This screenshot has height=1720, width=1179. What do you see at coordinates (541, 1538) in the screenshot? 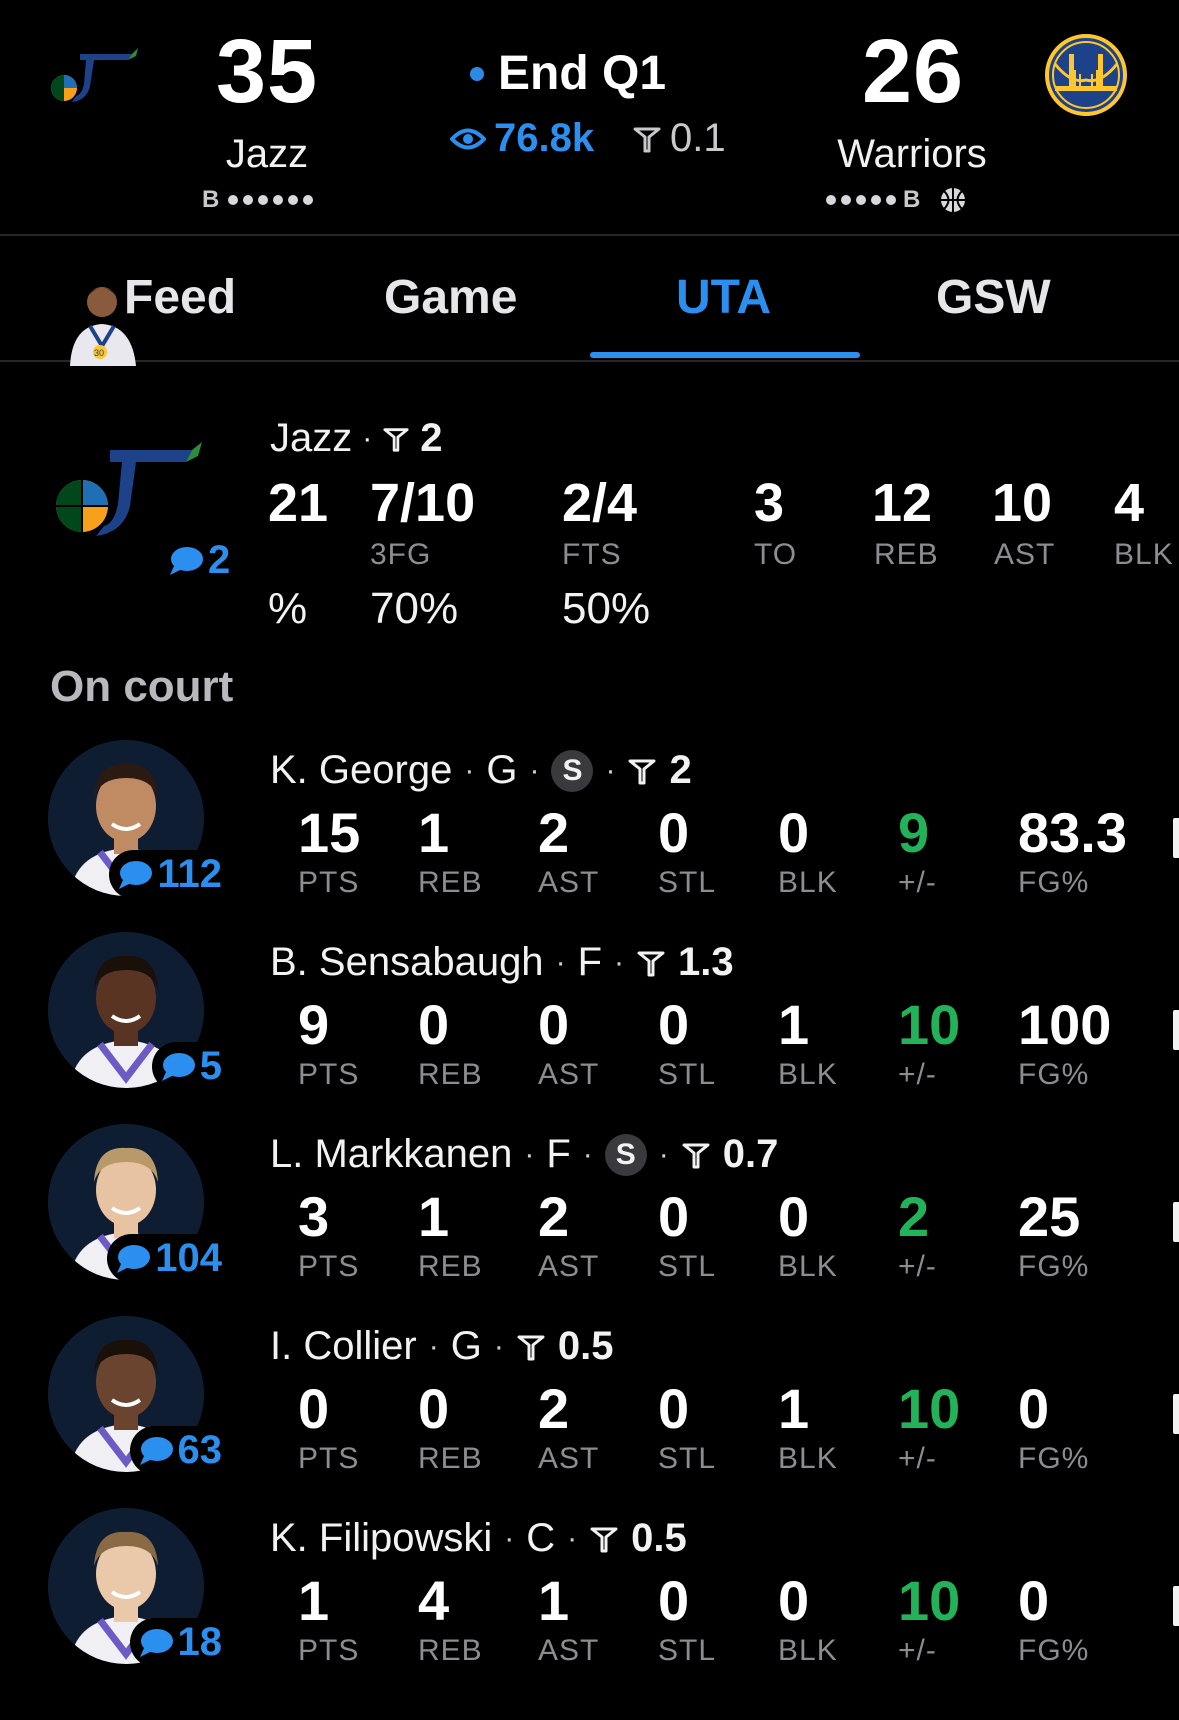
I see `player-position: C` at bounding box center [541, 1538].